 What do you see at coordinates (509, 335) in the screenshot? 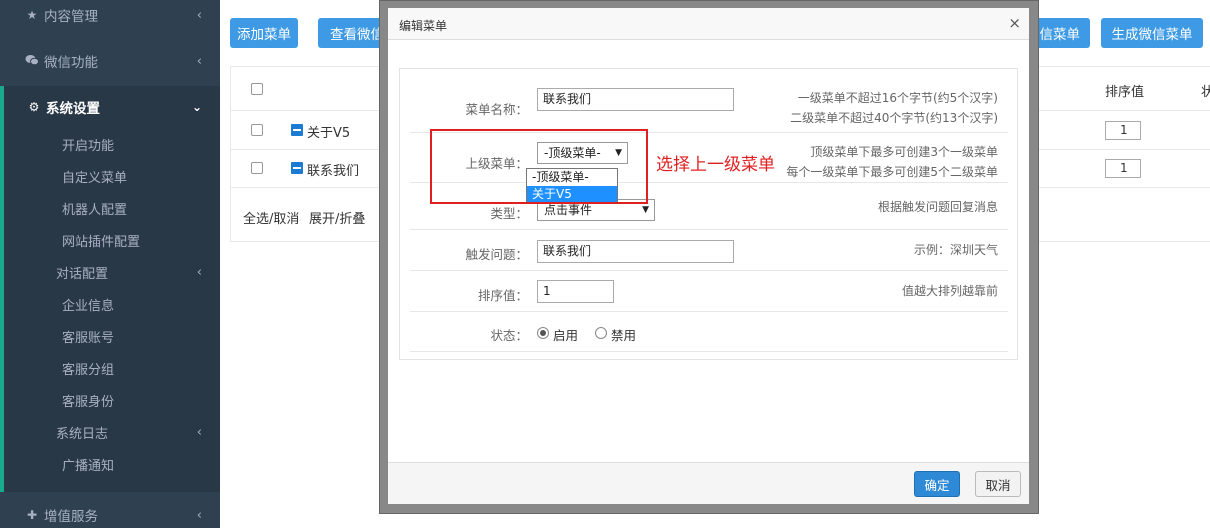
I see `status-label: 状态：` at bounding box center [509, 335].